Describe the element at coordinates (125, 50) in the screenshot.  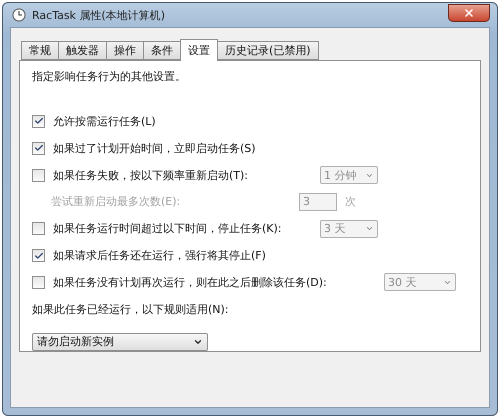
I see `tab: 操作` at that location.